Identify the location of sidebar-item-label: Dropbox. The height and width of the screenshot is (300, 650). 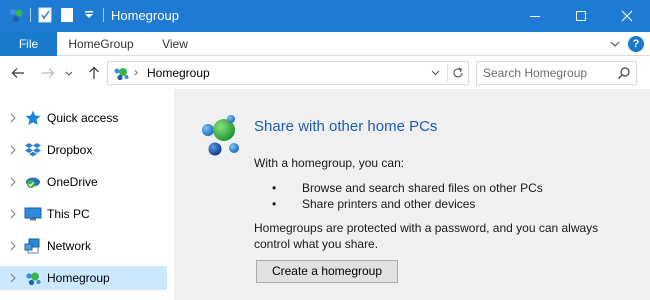
(70, 150).